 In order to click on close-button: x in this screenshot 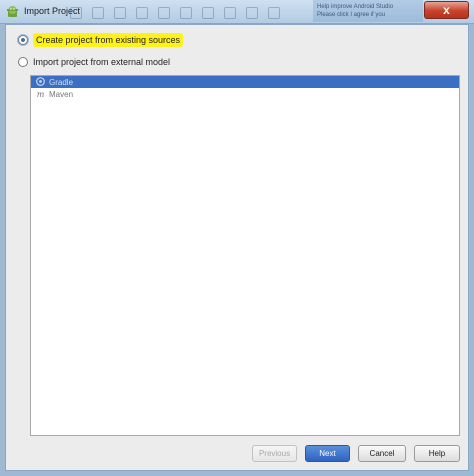, I will do `click(446, 10)`.